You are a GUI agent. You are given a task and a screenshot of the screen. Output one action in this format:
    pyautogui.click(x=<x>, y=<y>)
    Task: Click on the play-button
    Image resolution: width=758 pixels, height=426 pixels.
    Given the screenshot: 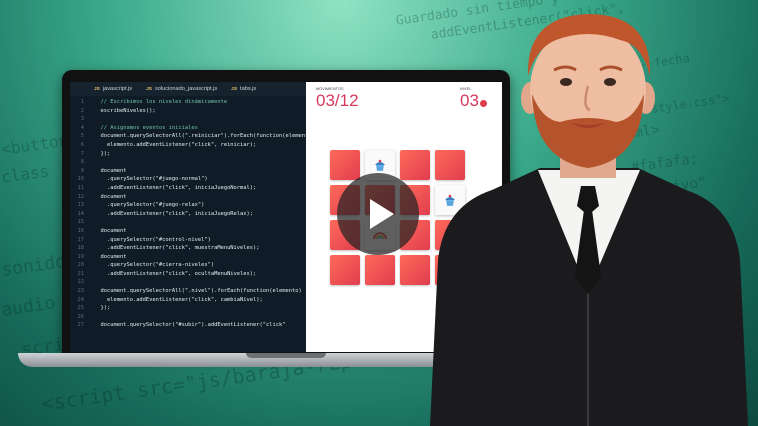 What is the action you would take?
    pyautogui.click(x=378, y=214)
    